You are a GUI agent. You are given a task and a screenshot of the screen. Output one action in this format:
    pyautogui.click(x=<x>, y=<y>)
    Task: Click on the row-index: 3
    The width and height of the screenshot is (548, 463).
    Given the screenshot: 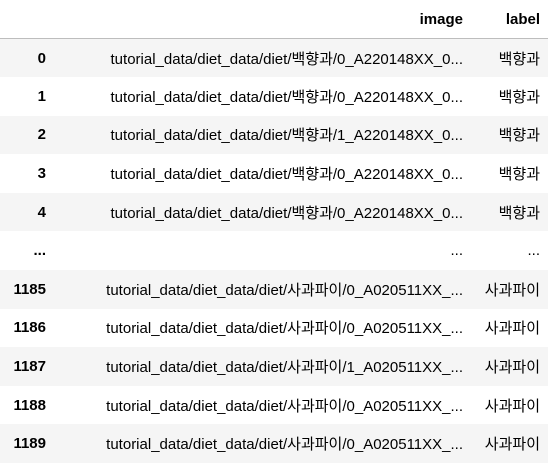 What is the action you would take?
    pyautogui.click(x=41, y=174)
    